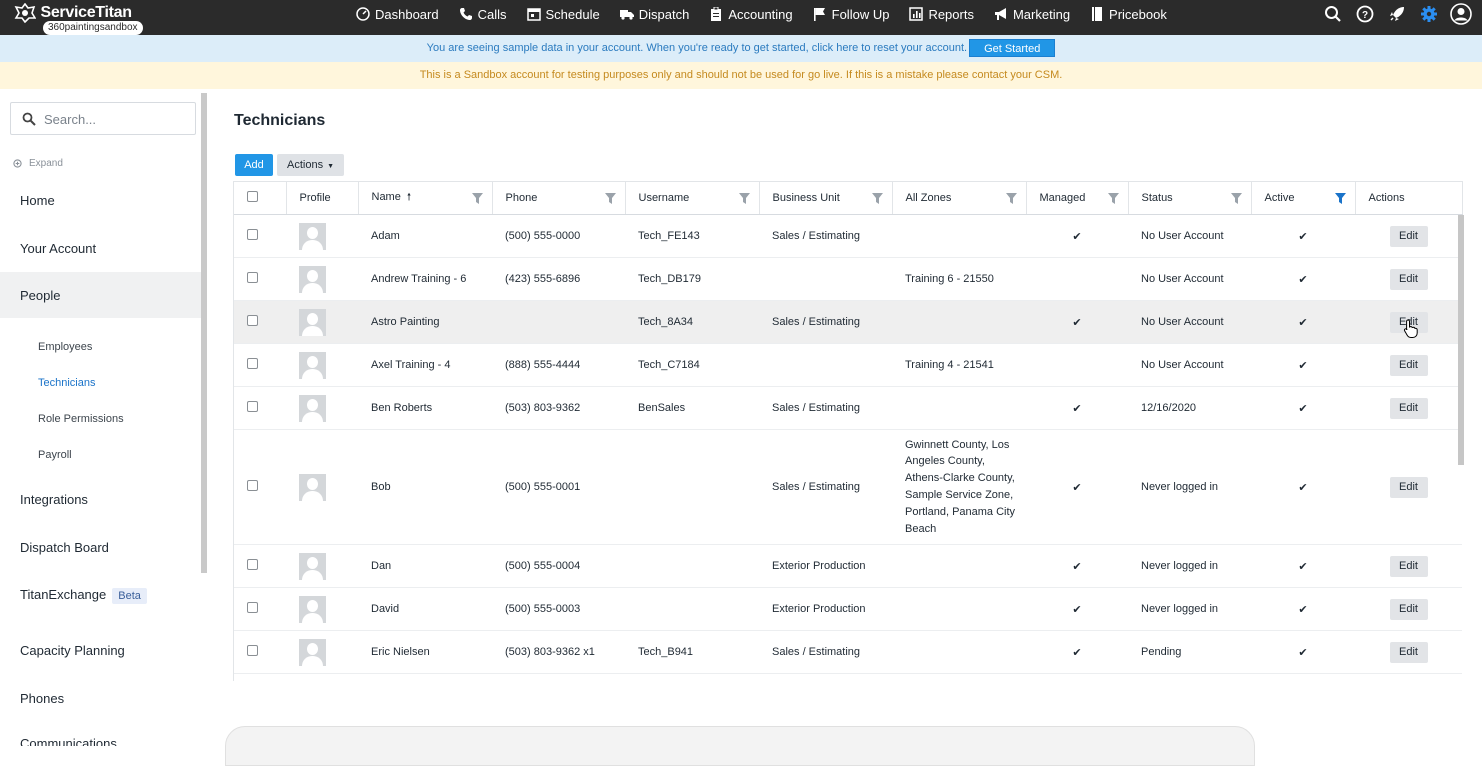 Image resolution: width=1482 pixels, height=766 pixels. I want to click on nav-reports: Reports, so click(941, 14).